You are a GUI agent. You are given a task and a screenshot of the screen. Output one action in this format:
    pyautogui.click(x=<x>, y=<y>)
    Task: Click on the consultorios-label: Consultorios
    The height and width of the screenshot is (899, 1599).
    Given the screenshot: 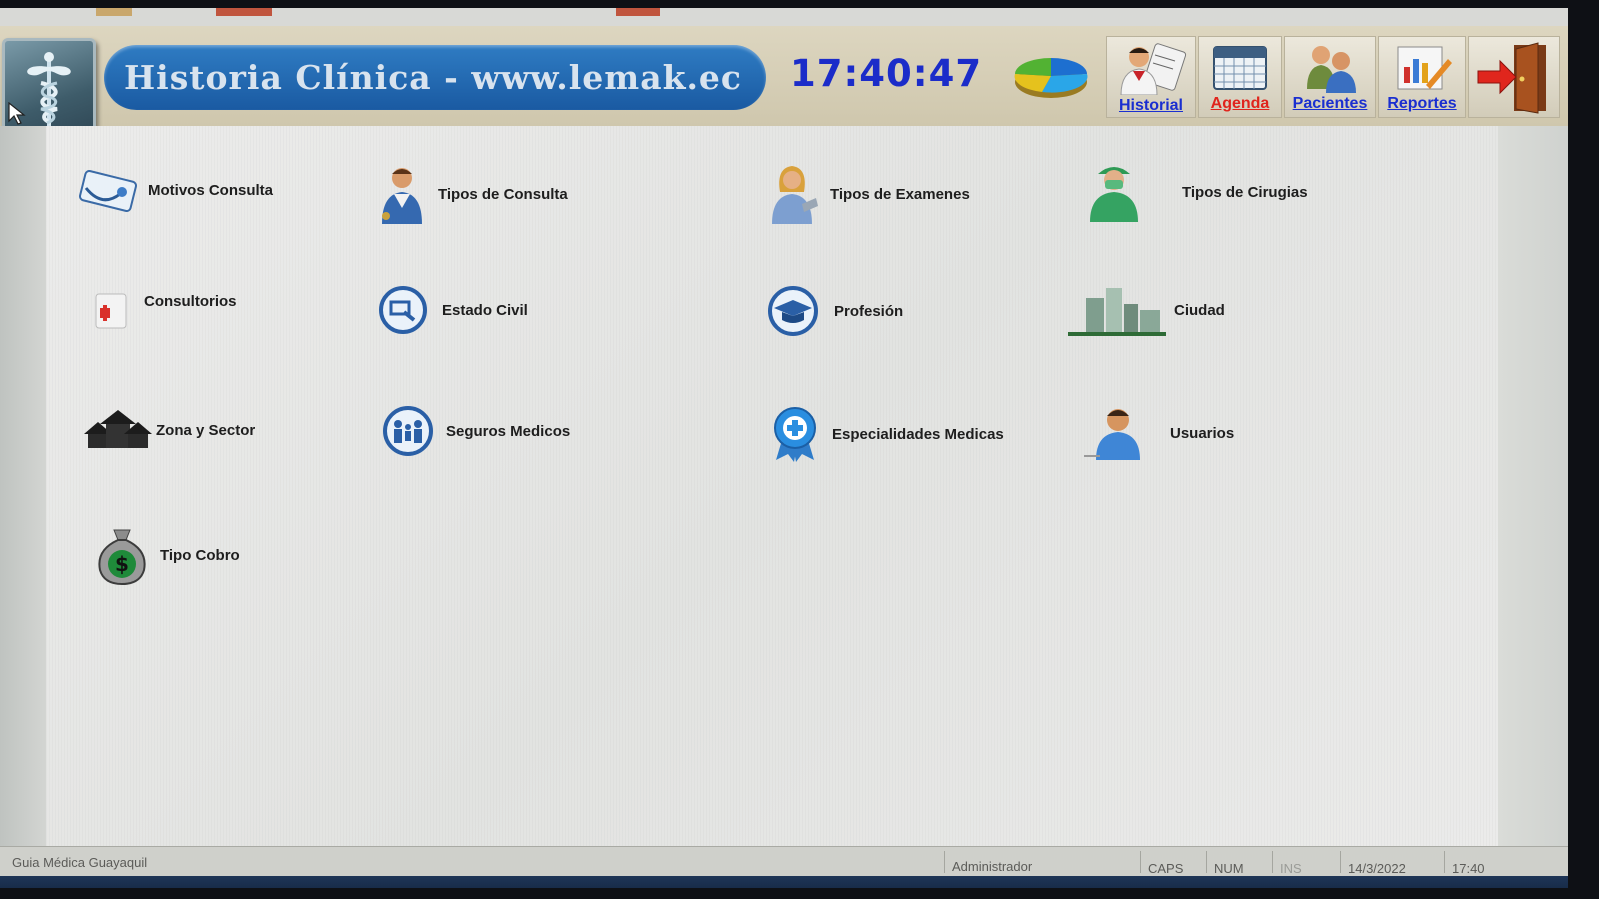 What is the action you would take?
    pyautogui.click(x=190, y=301)
    